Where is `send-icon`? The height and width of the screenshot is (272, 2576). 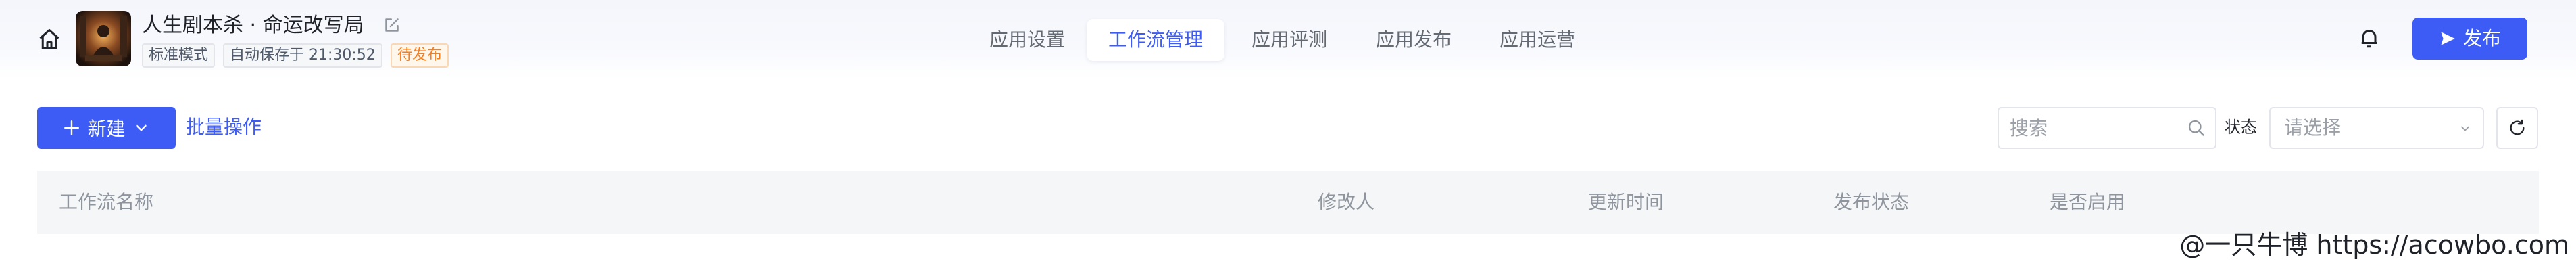
send-icon is located at coordinates (2448, 39).